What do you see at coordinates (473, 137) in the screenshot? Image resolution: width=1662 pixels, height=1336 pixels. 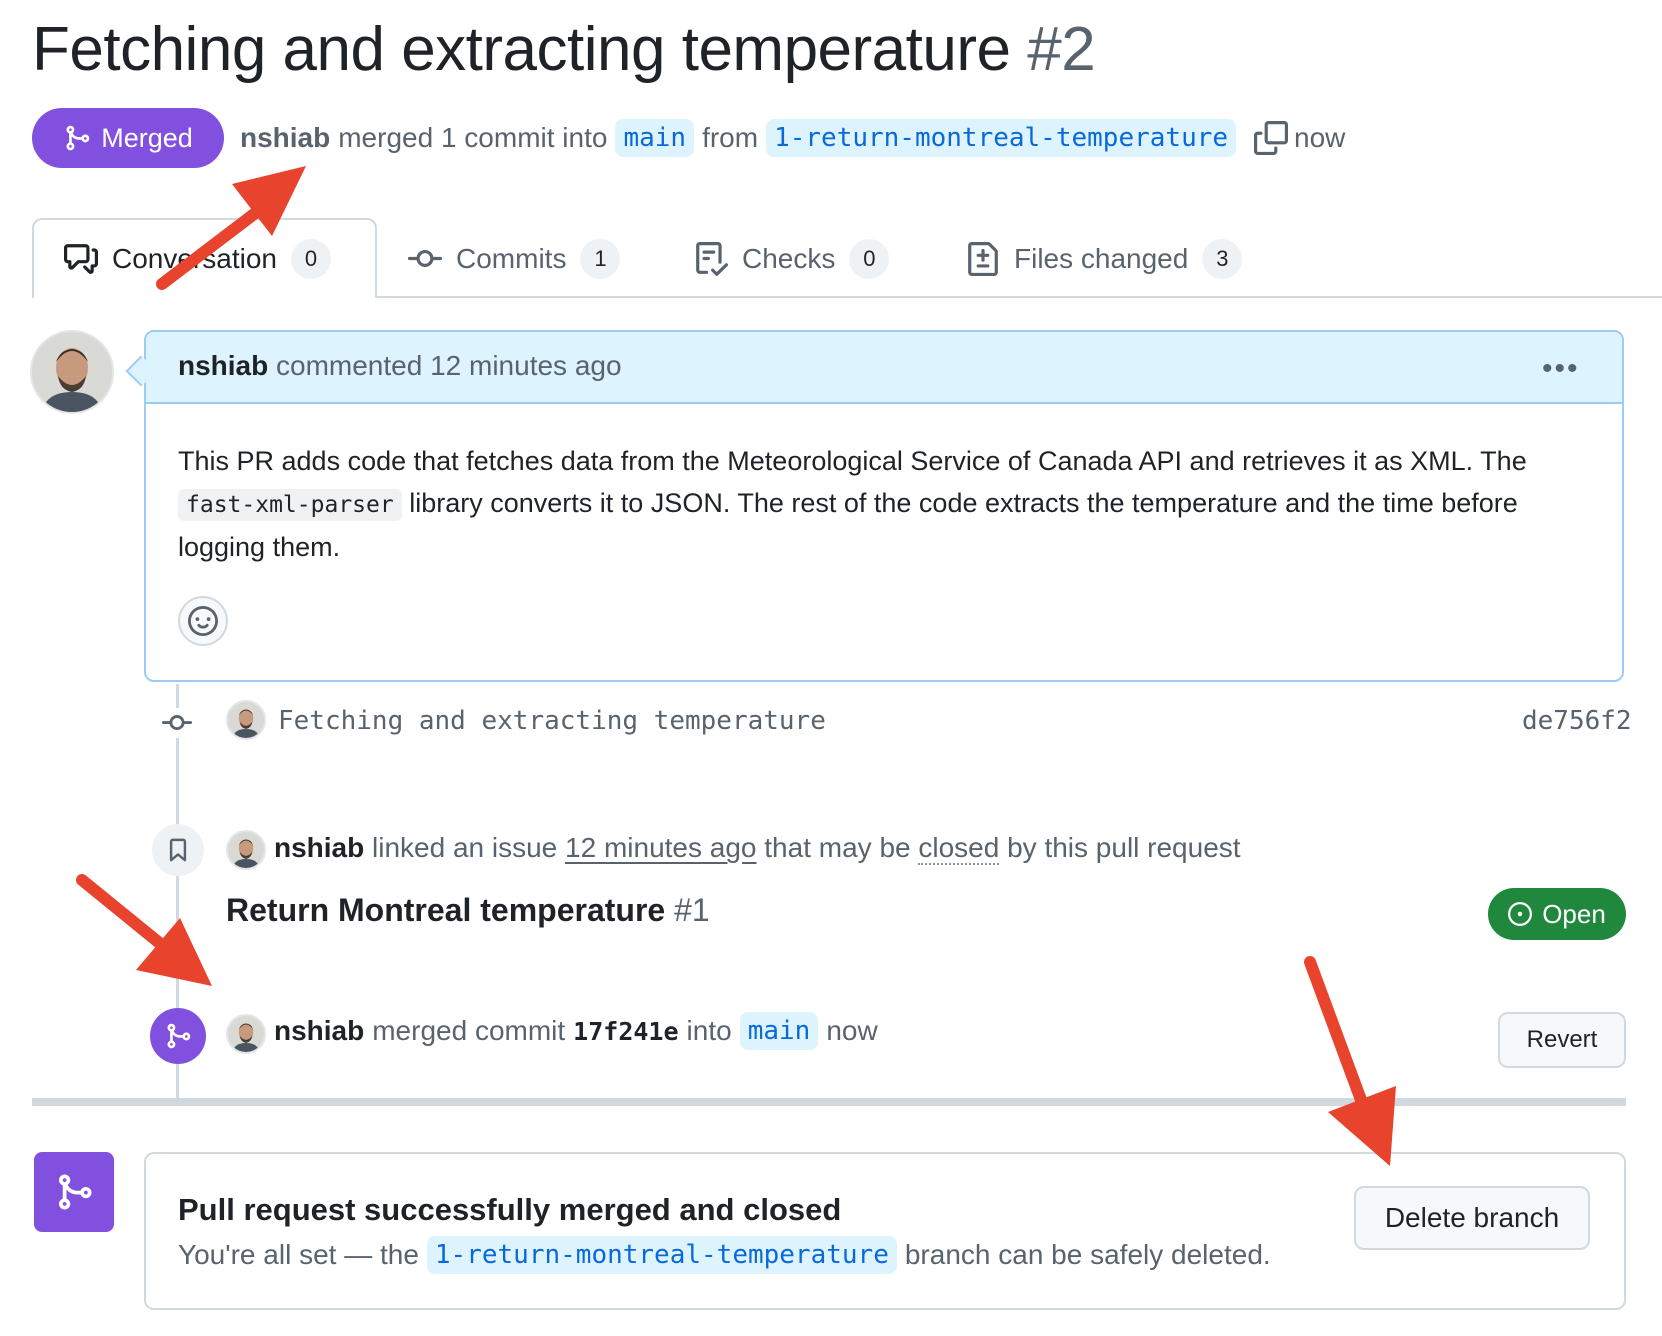 I see `merge-text: merged 1 commit into` at bounding box center [473, 137].